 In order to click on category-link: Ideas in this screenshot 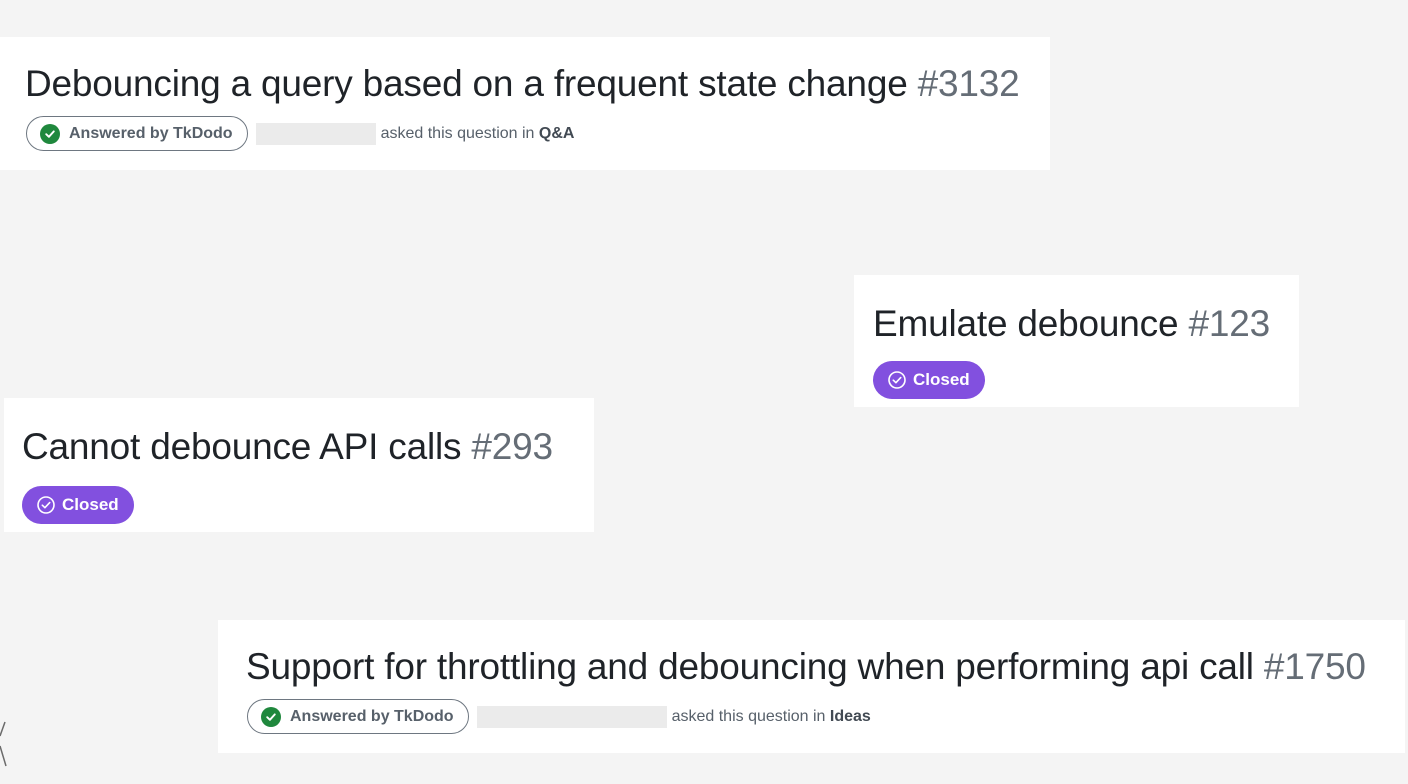, I will do `click(850, 717)`.